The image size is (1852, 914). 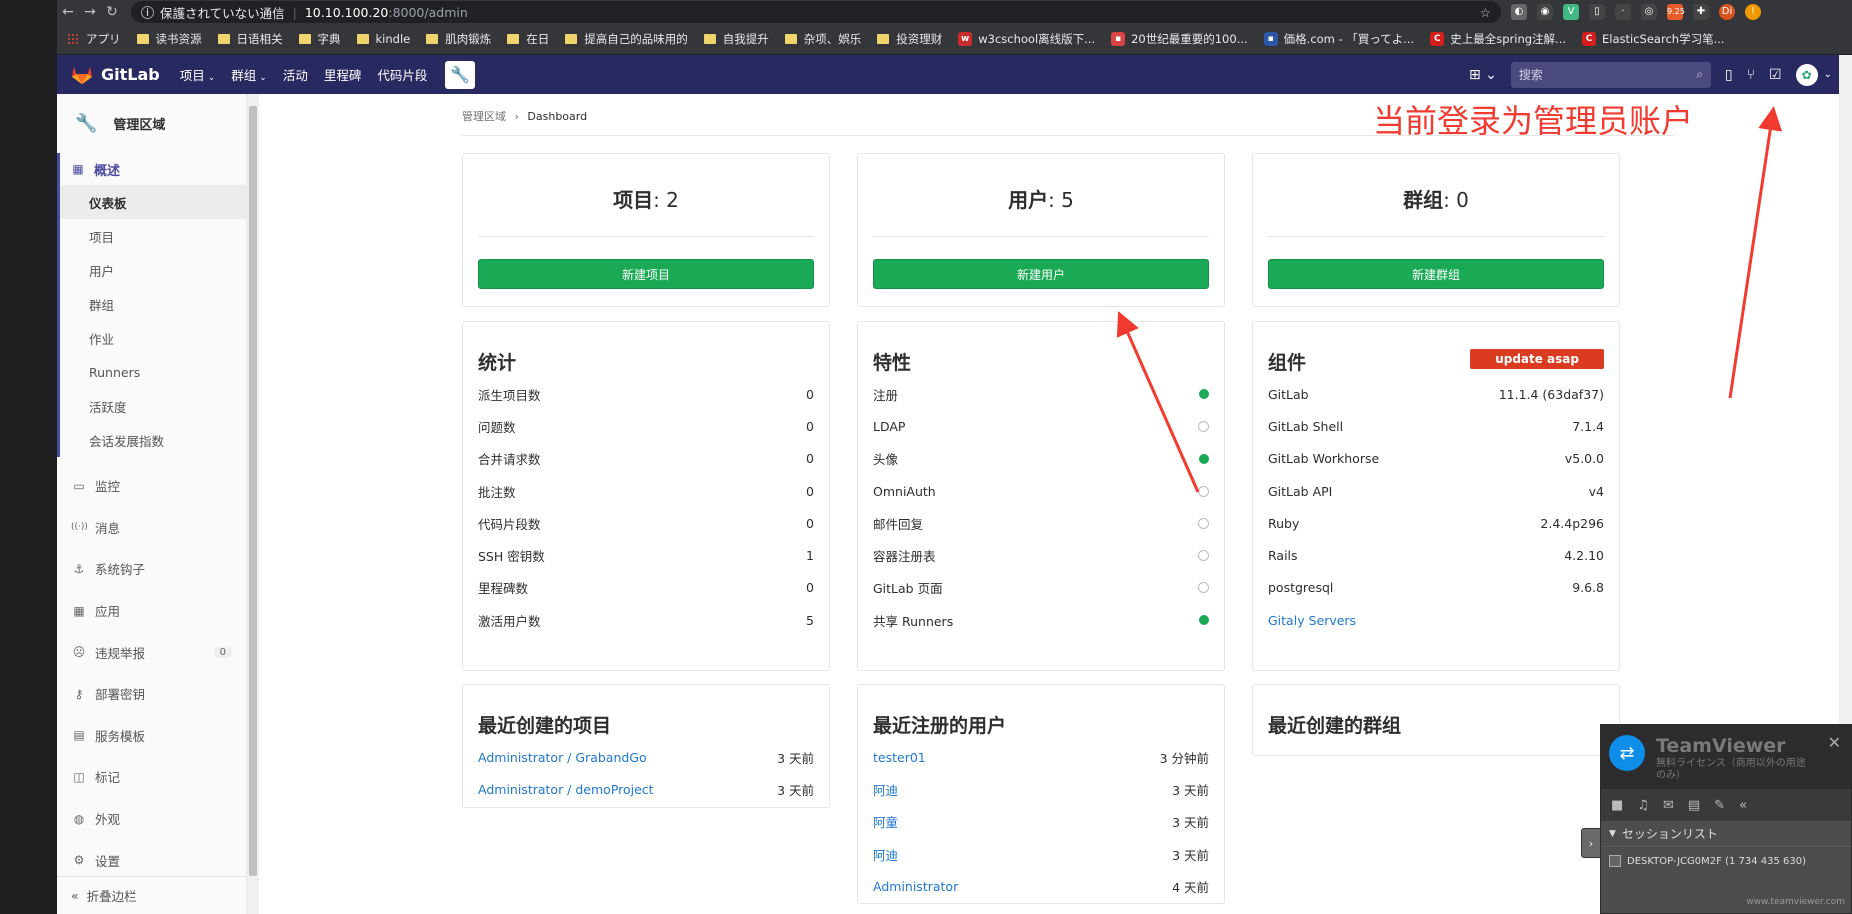 What do you see at coordinates (1694, 805) in the screenshot?
I see `file-icon: ▤` at bounding box center [1694, 805].